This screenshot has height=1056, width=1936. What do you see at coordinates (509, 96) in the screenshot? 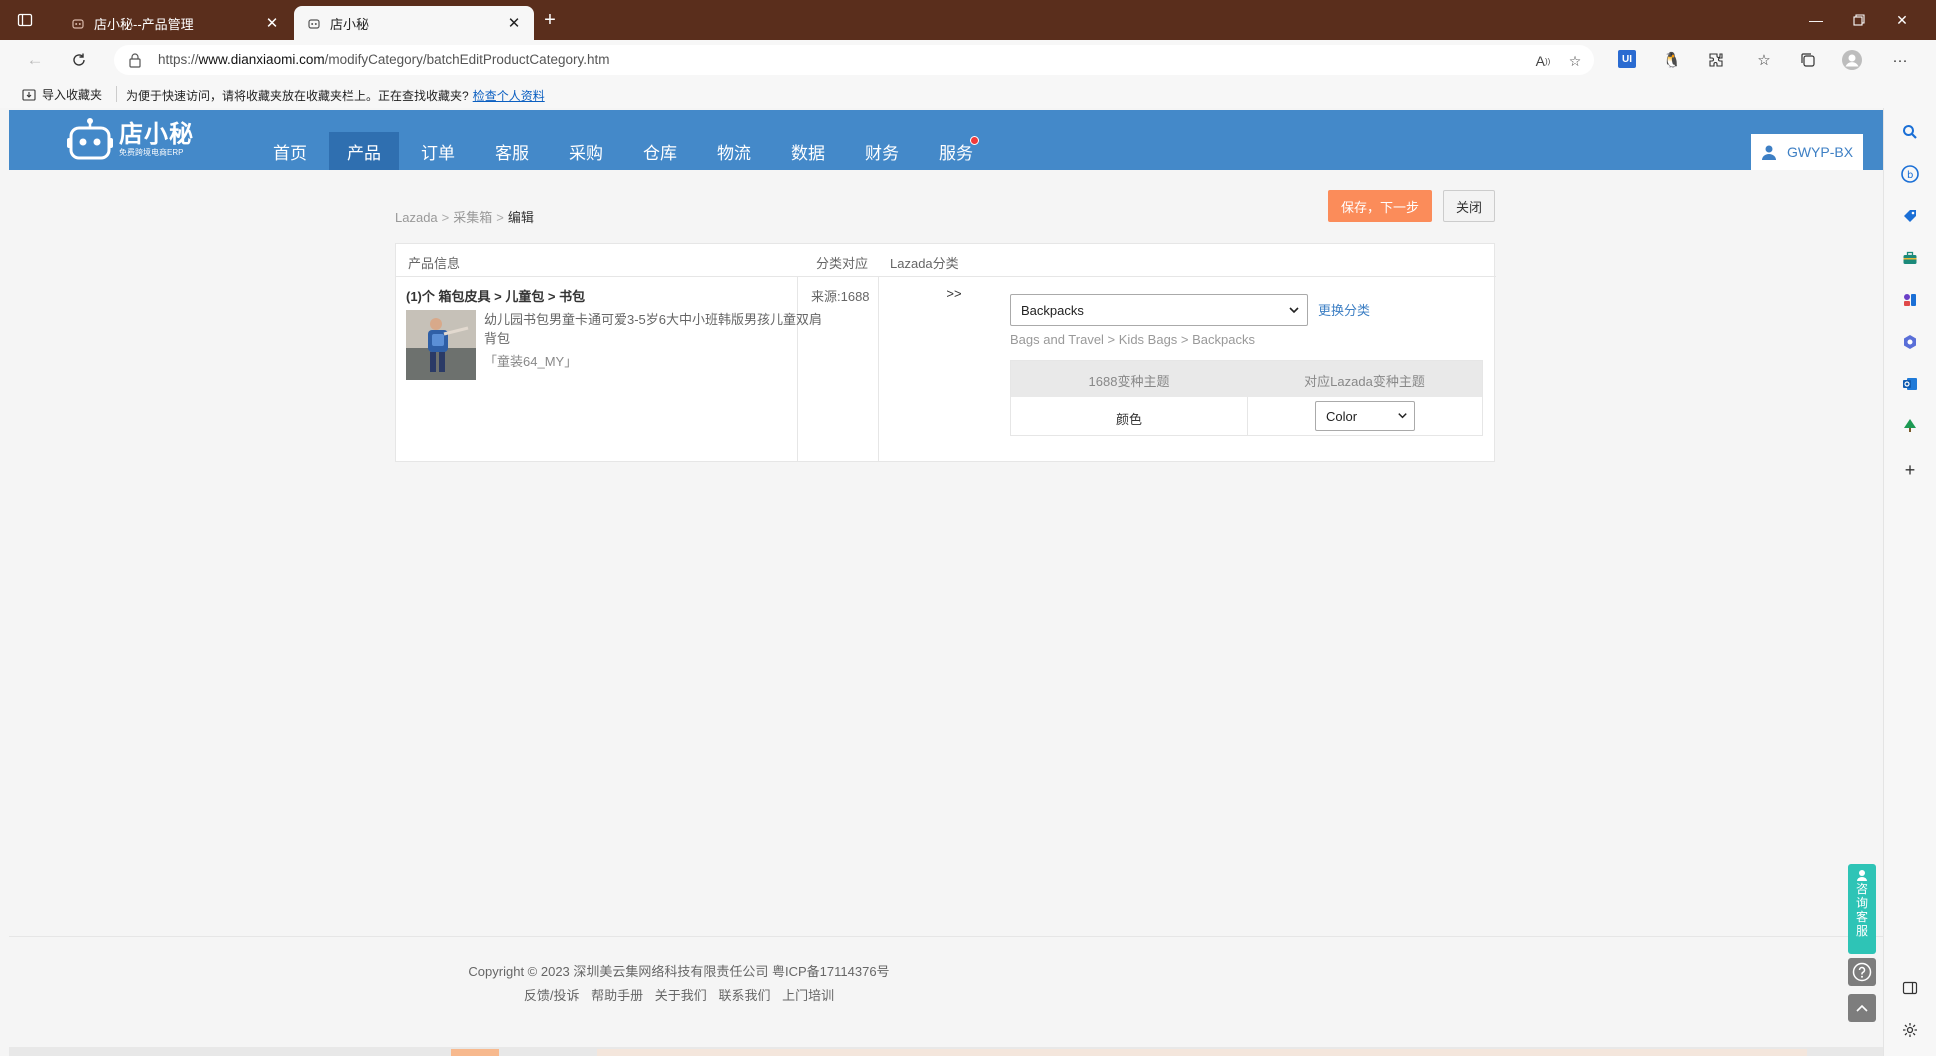
I see `check-profile-link: 检查个人资料` at bounding box center [509, 96].